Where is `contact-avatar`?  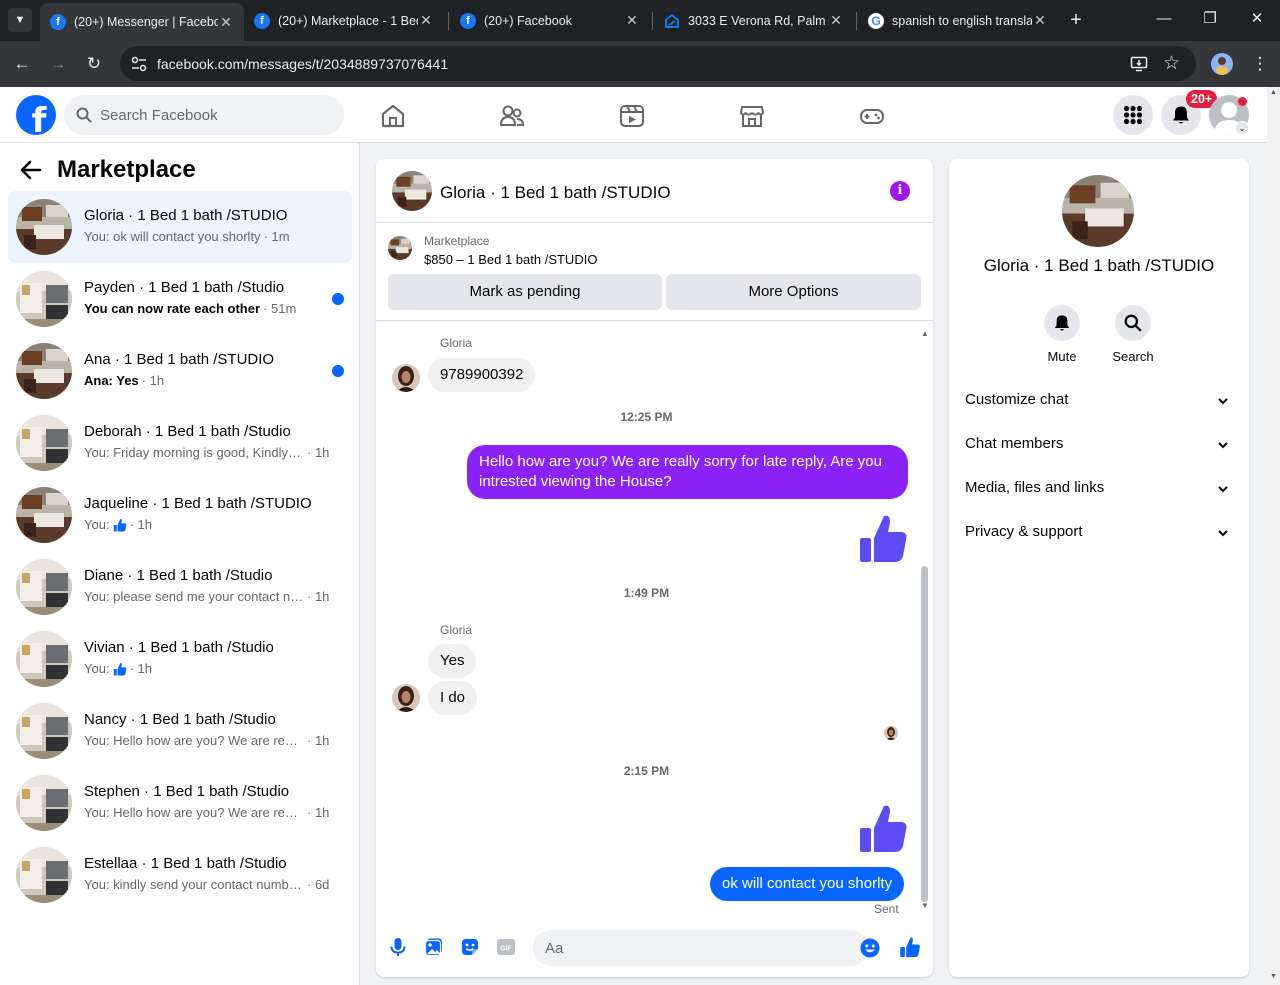 contact-avatar is located at coordinates (1098, 211).